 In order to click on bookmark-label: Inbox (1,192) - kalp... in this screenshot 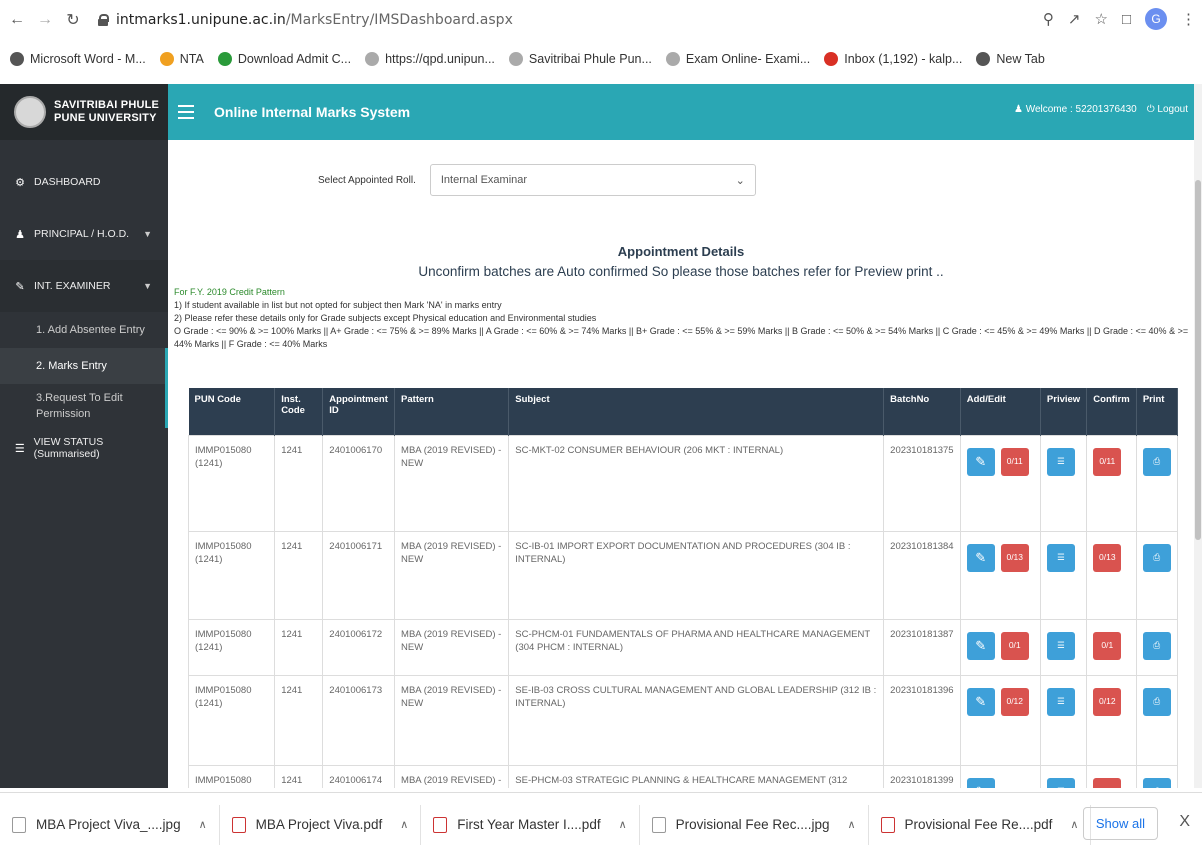, I will do `click(903, 59)`.